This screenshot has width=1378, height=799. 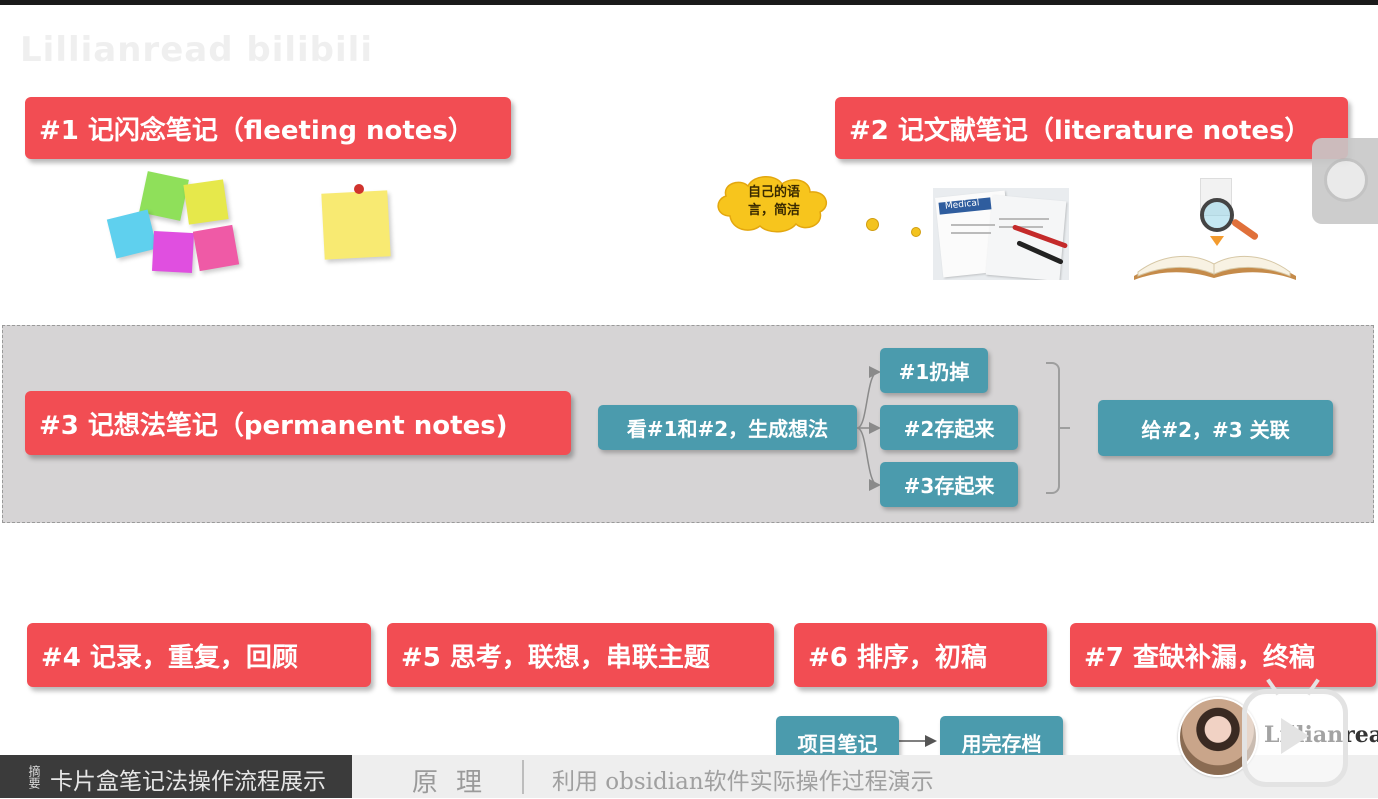 I want to click on step5-think: #5 思考，联想，串联主题, so click(x=580, y=655).